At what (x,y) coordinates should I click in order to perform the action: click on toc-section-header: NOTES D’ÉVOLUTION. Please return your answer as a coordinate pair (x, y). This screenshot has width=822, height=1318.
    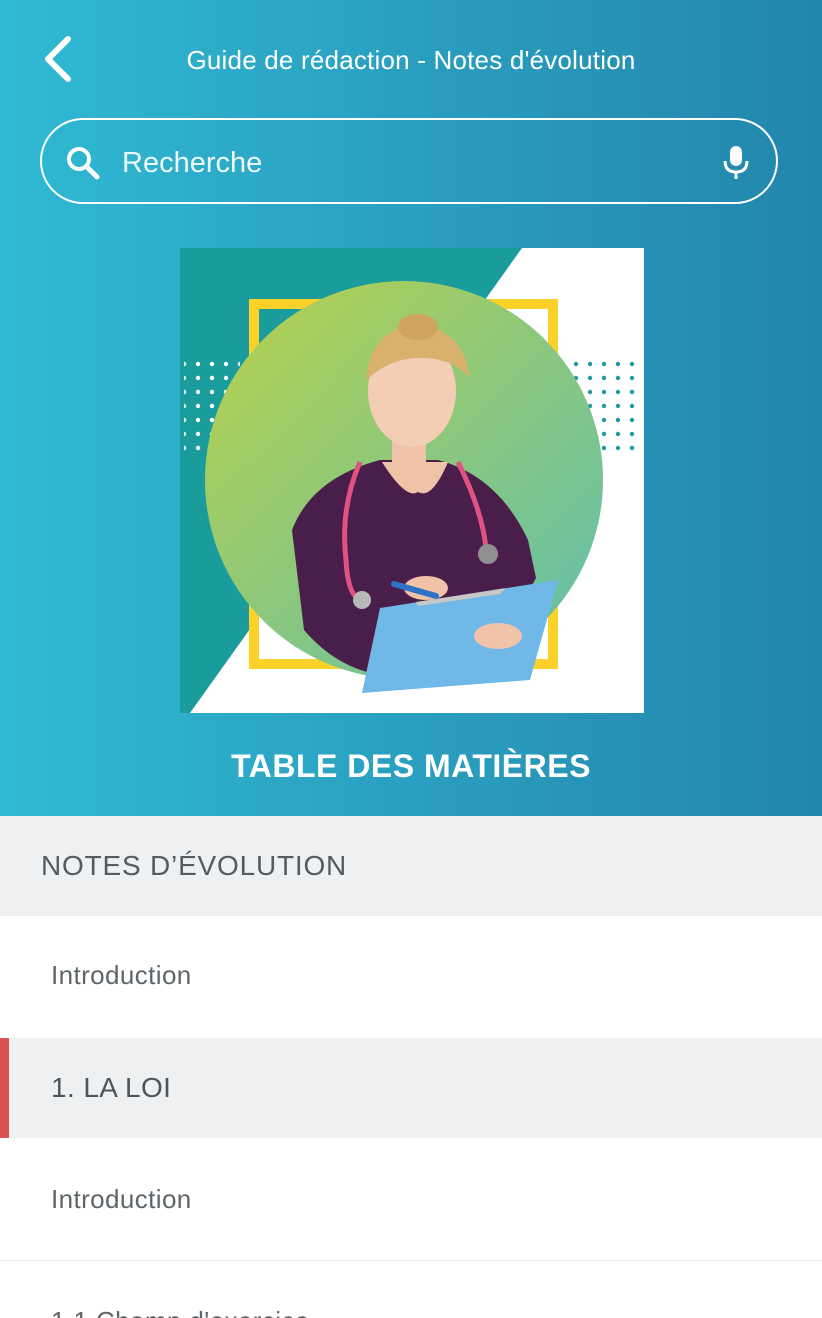
    Looking at the image, I should click on (411, 866).